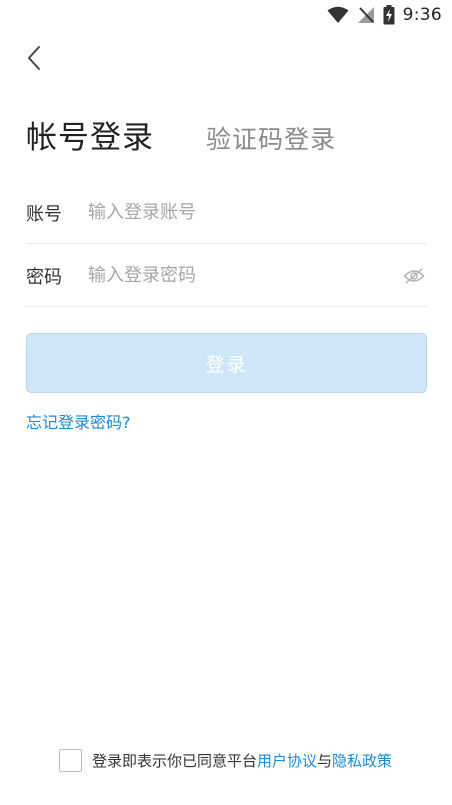  Describe the element at coordinates (244, 275) in the screenshot. I see `password-input` at that location.